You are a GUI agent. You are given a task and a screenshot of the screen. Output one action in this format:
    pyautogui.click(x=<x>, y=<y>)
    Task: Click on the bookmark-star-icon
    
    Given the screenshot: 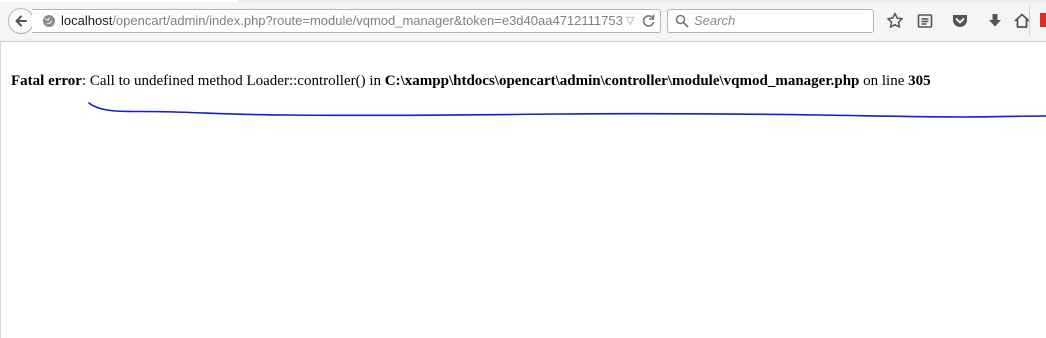 What is the action you would take?
    pyautogui.click(x=895, y=21)
    